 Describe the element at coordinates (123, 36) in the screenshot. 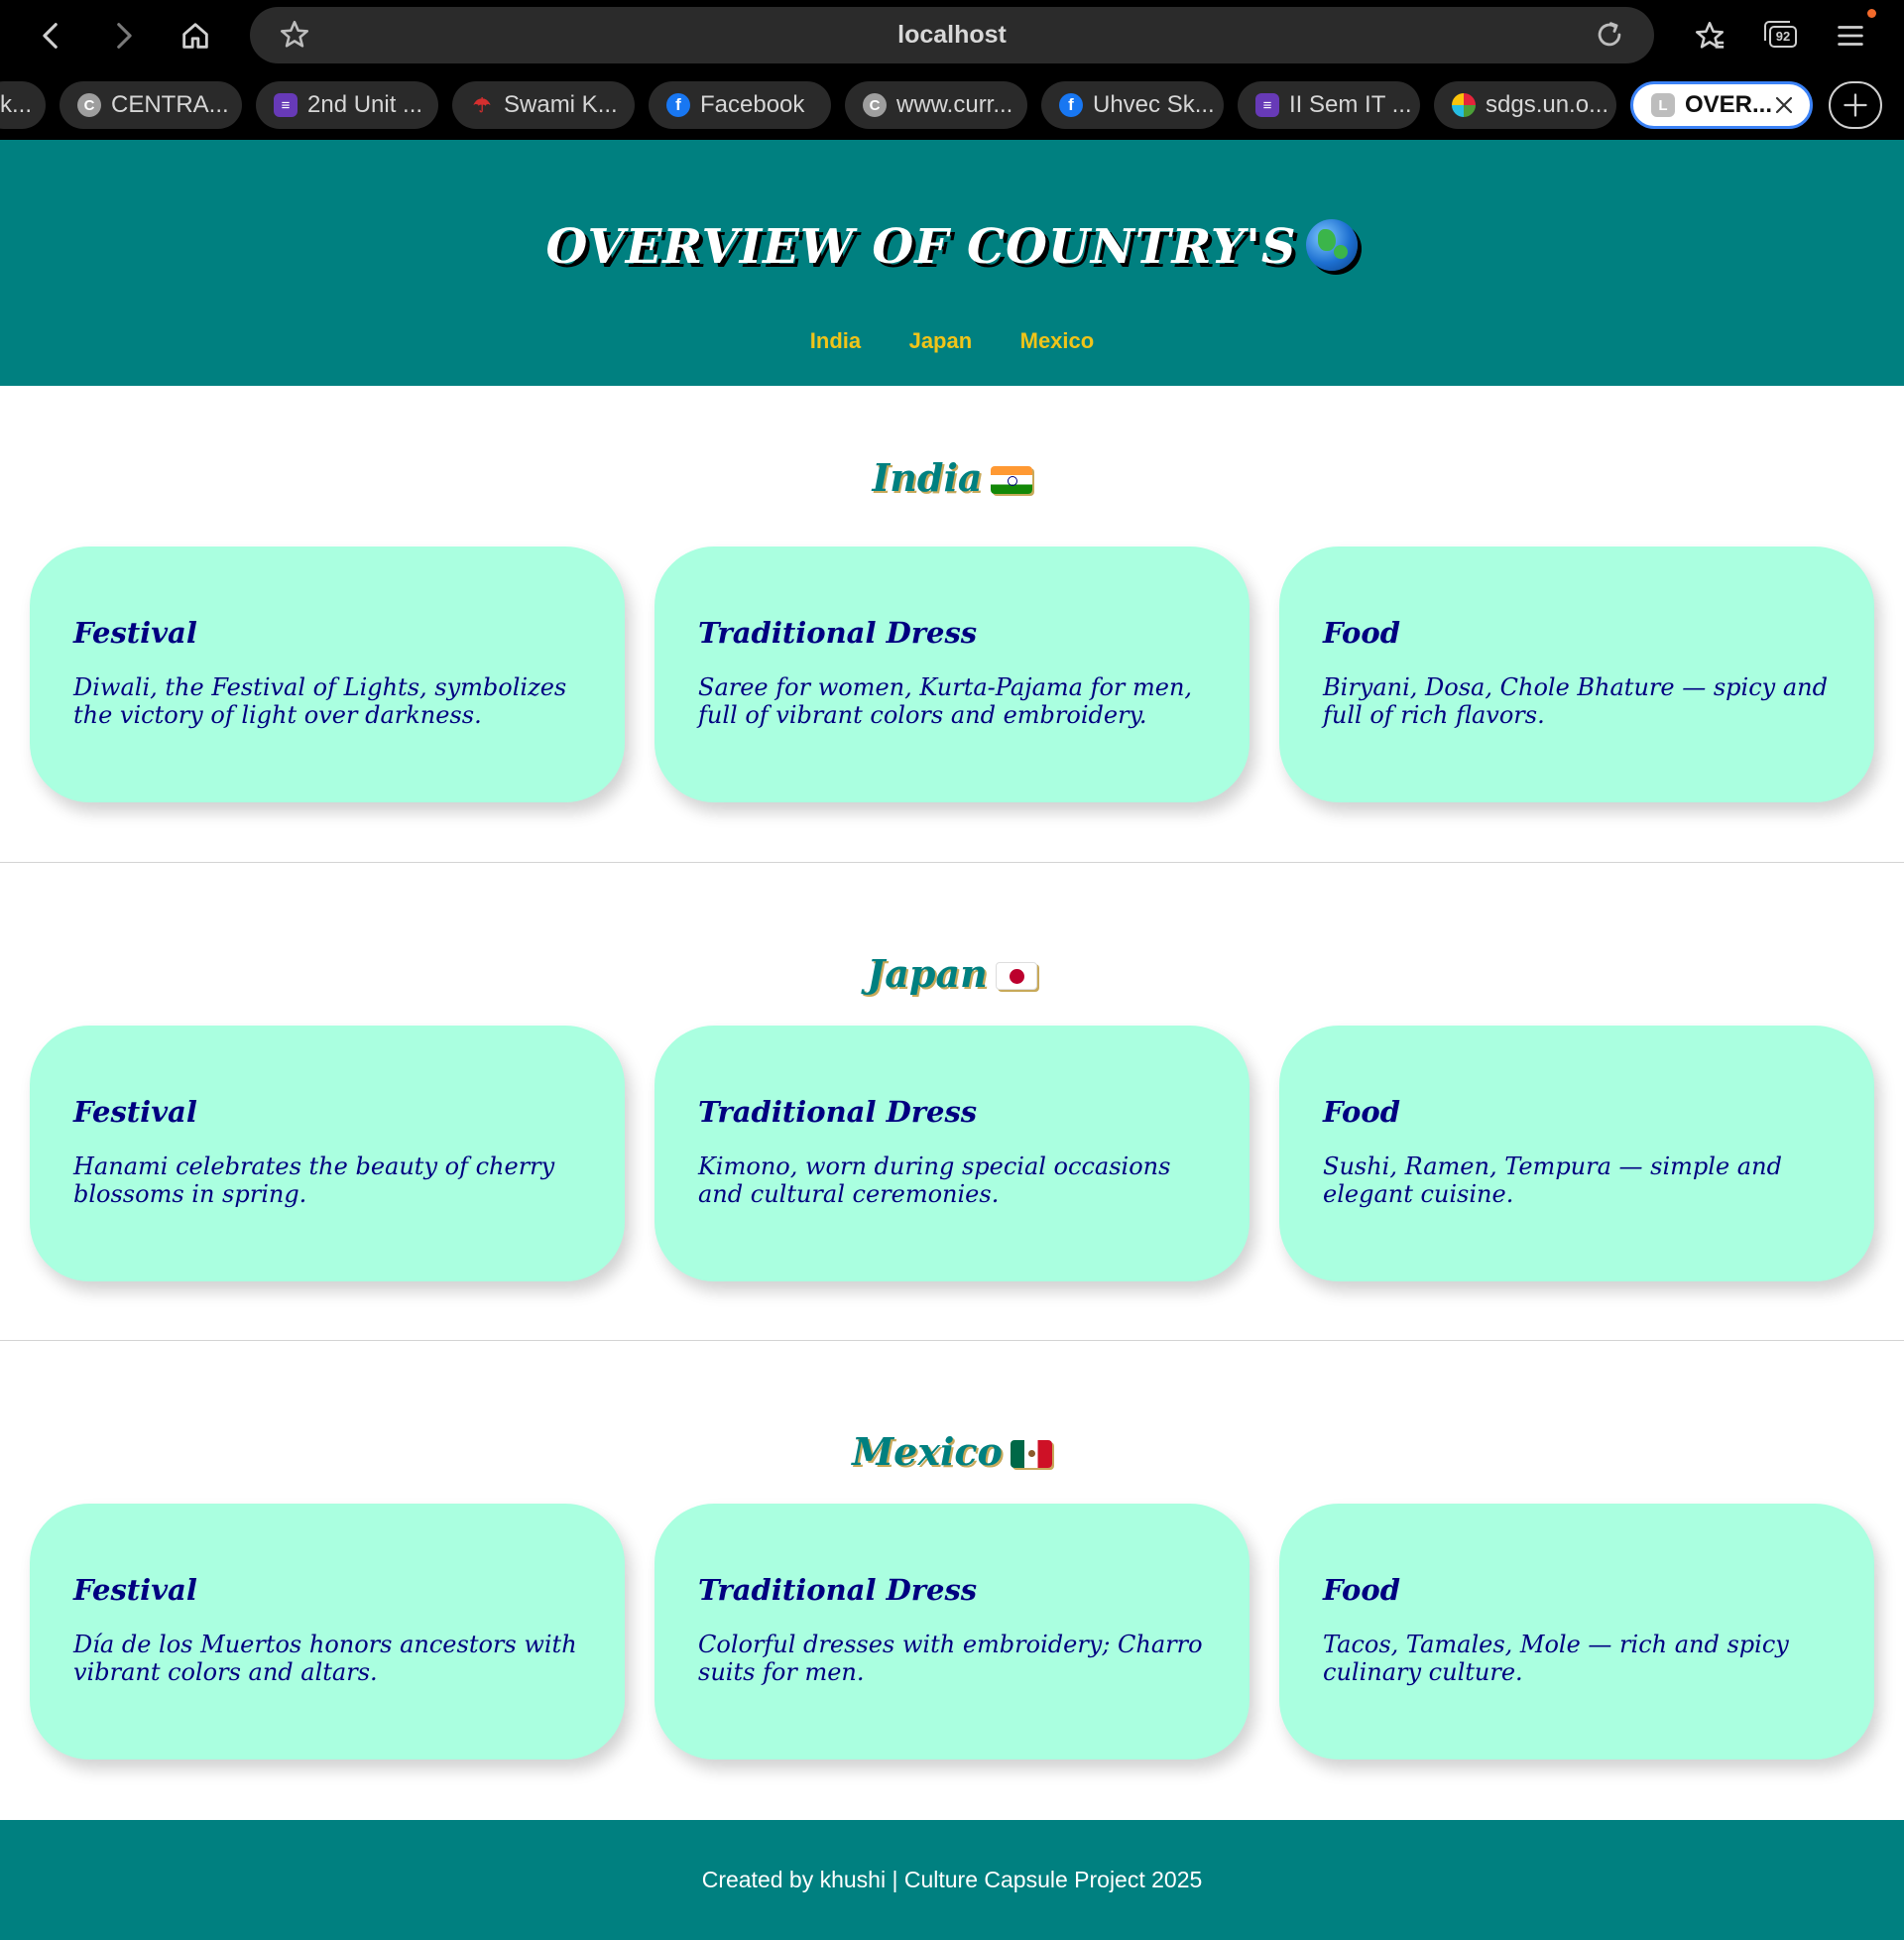

I see `forward-icon` at that location.